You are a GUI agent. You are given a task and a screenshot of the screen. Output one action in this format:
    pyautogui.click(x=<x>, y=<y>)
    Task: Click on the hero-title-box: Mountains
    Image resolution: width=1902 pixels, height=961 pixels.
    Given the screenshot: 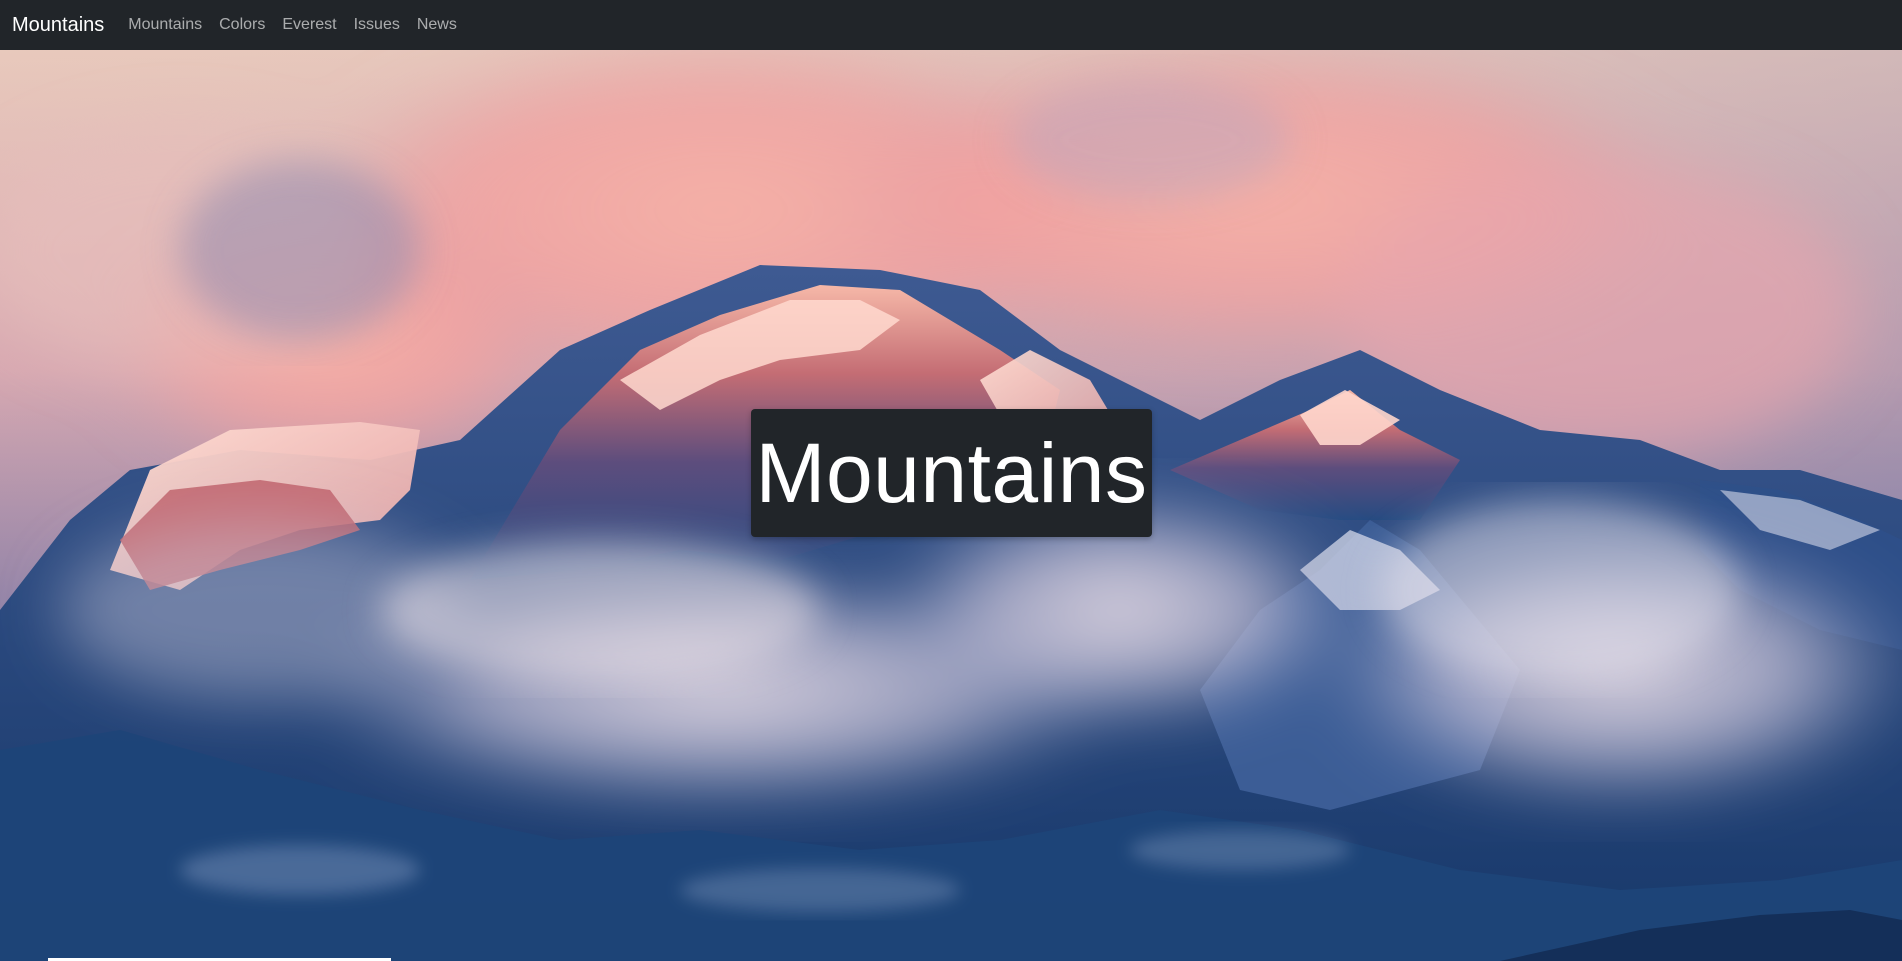 What is the action you would take?
    pyautogui.click(x=951, y=473)
    